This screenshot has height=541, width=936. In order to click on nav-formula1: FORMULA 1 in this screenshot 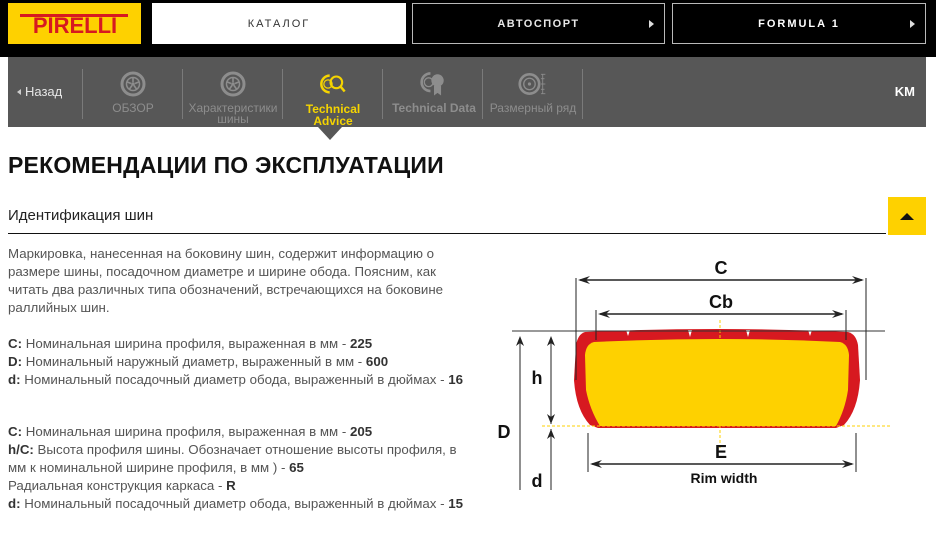, I will do `click(799, 23)`.